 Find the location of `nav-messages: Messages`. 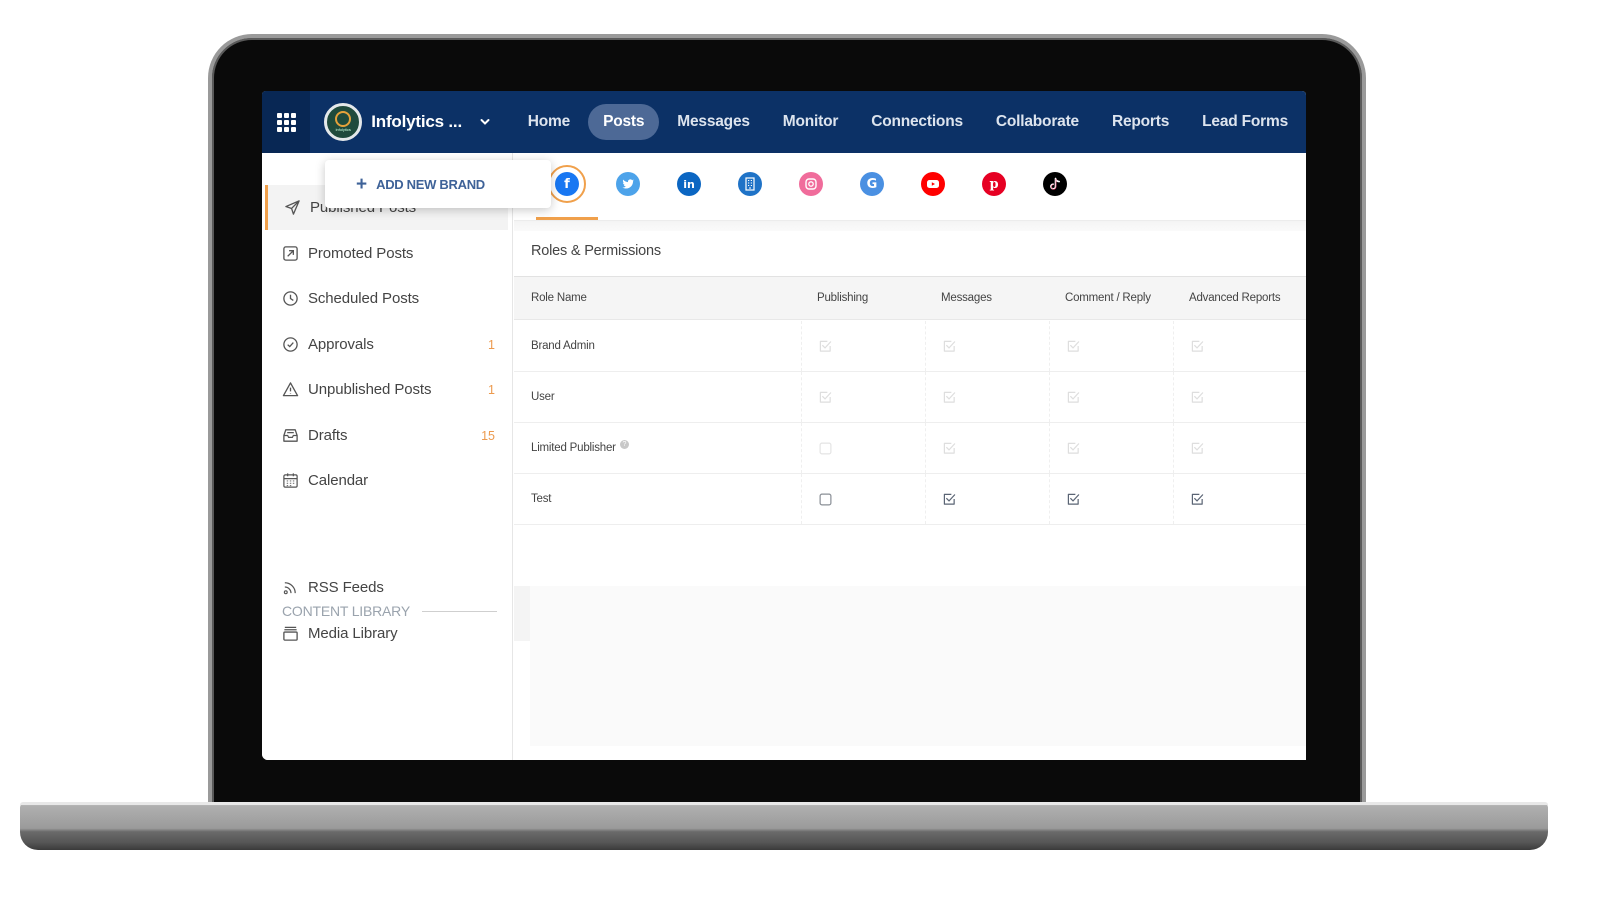

nav-messages: Messages is located at coordinates (713, 122).